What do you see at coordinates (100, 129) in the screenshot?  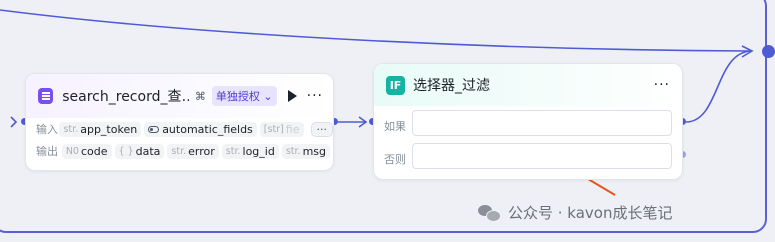 I see `param-chip: str. app_token` at bounding box center [100, 129].